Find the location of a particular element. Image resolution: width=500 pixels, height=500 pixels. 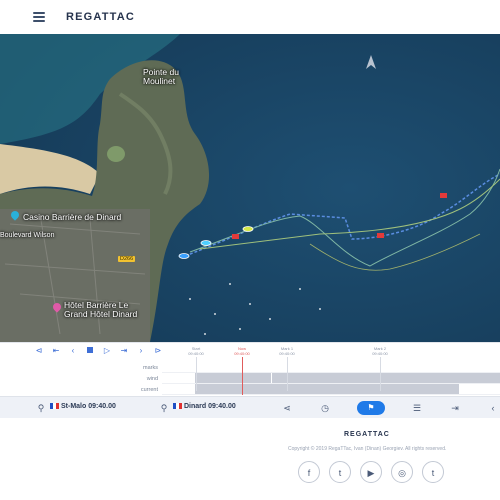

current-bar is located at coordinates (327, 389).